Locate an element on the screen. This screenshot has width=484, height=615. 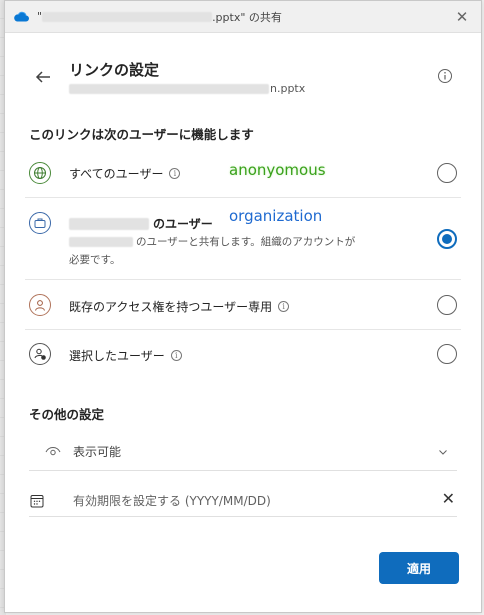
file-name: n.pptx is located at coordinates (187, 88).